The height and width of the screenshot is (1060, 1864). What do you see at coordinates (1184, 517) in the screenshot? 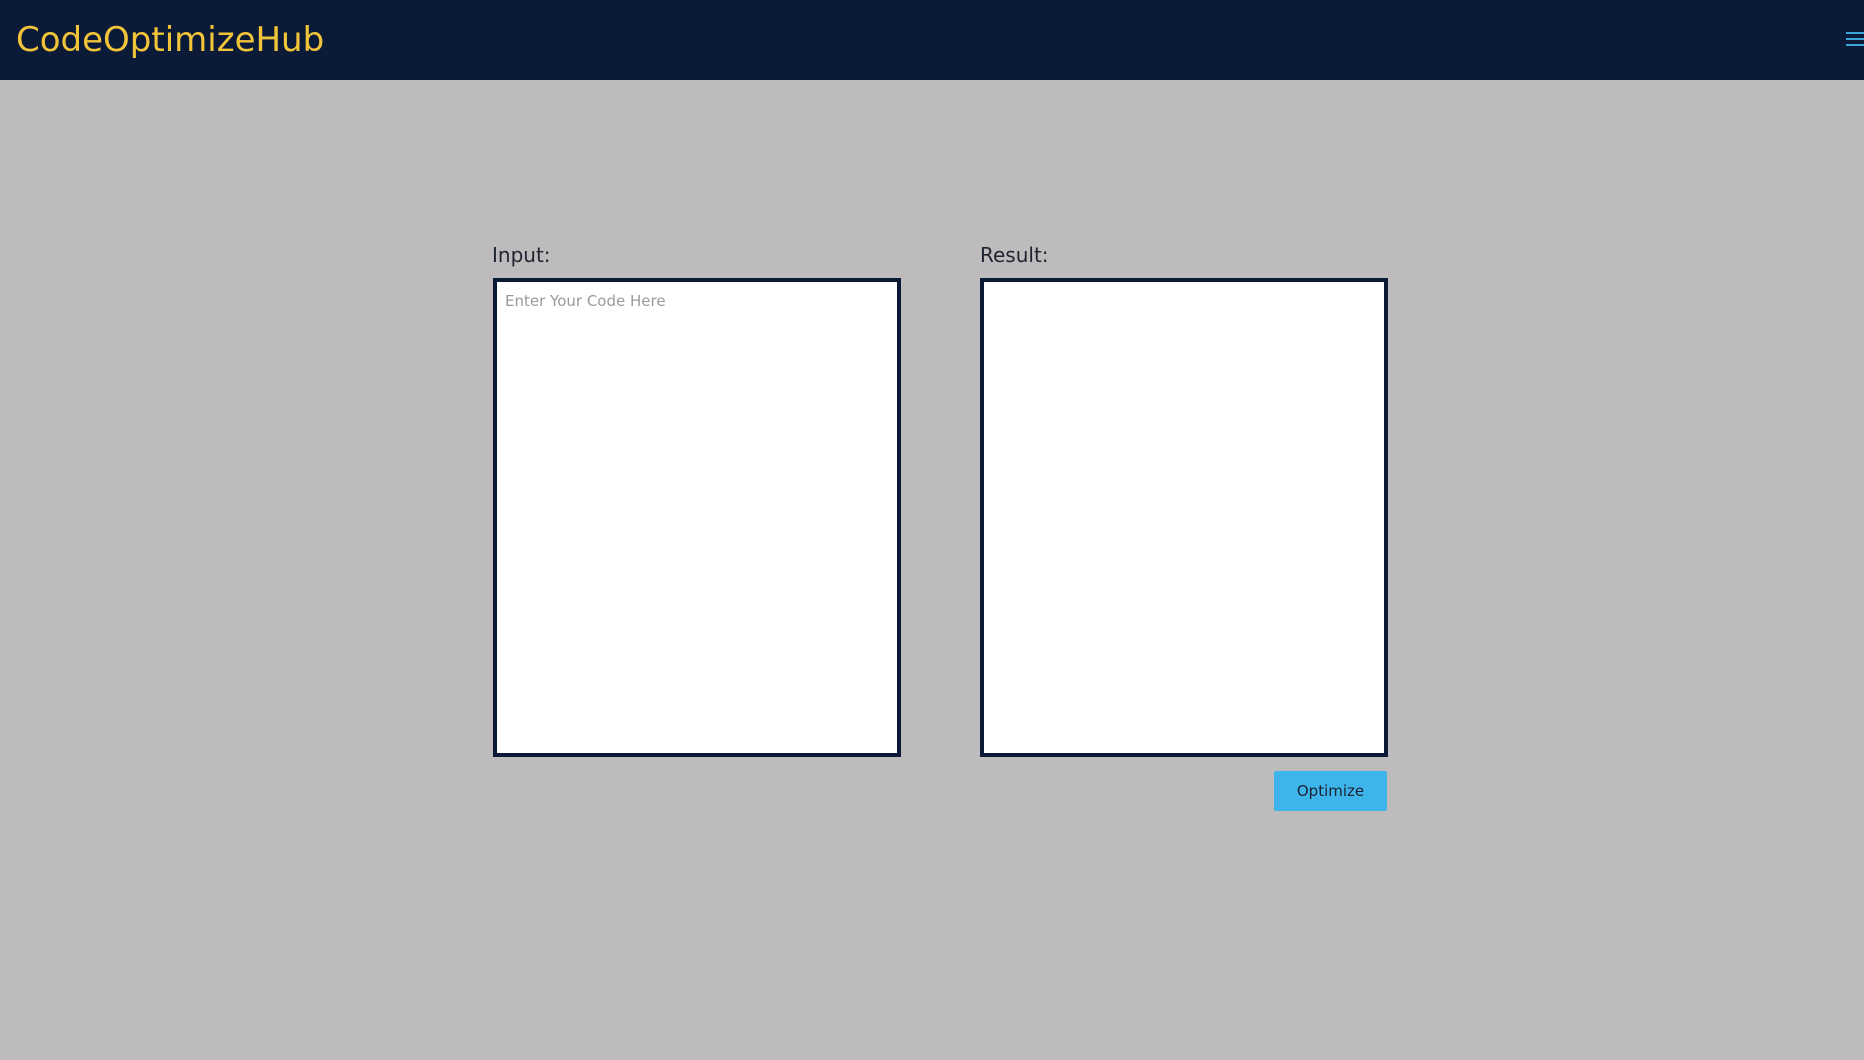
I see `result-output-field` at bounding box center [1184, 517].